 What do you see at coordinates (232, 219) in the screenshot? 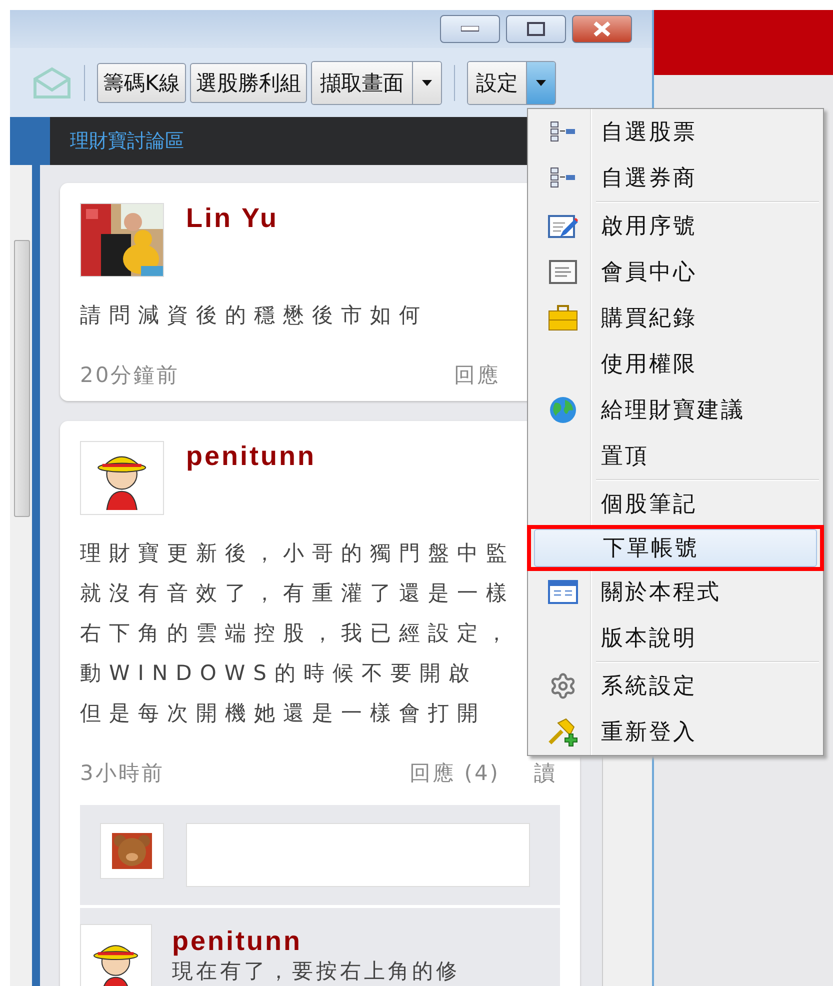
I see `author-name: Lin Yu` at bounding box center [232, 219].